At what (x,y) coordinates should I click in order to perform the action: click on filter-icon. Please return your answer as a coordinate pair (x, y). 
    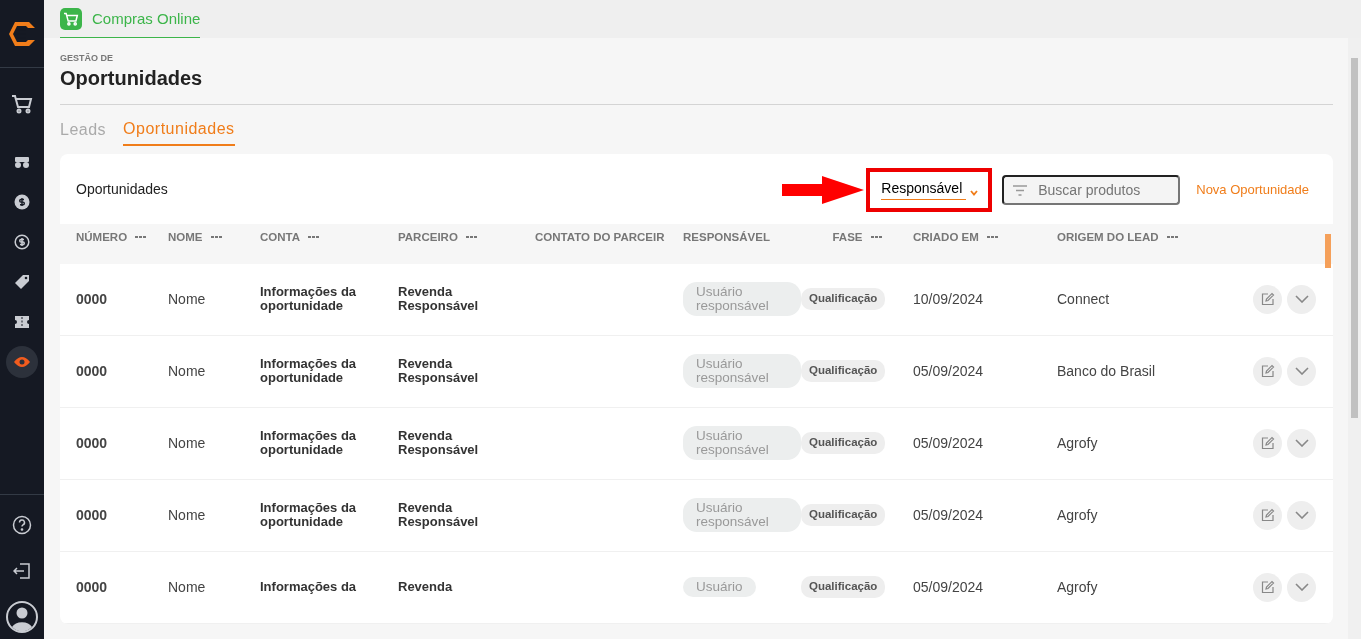
    Looking at the image, I should click on (1020, 190).